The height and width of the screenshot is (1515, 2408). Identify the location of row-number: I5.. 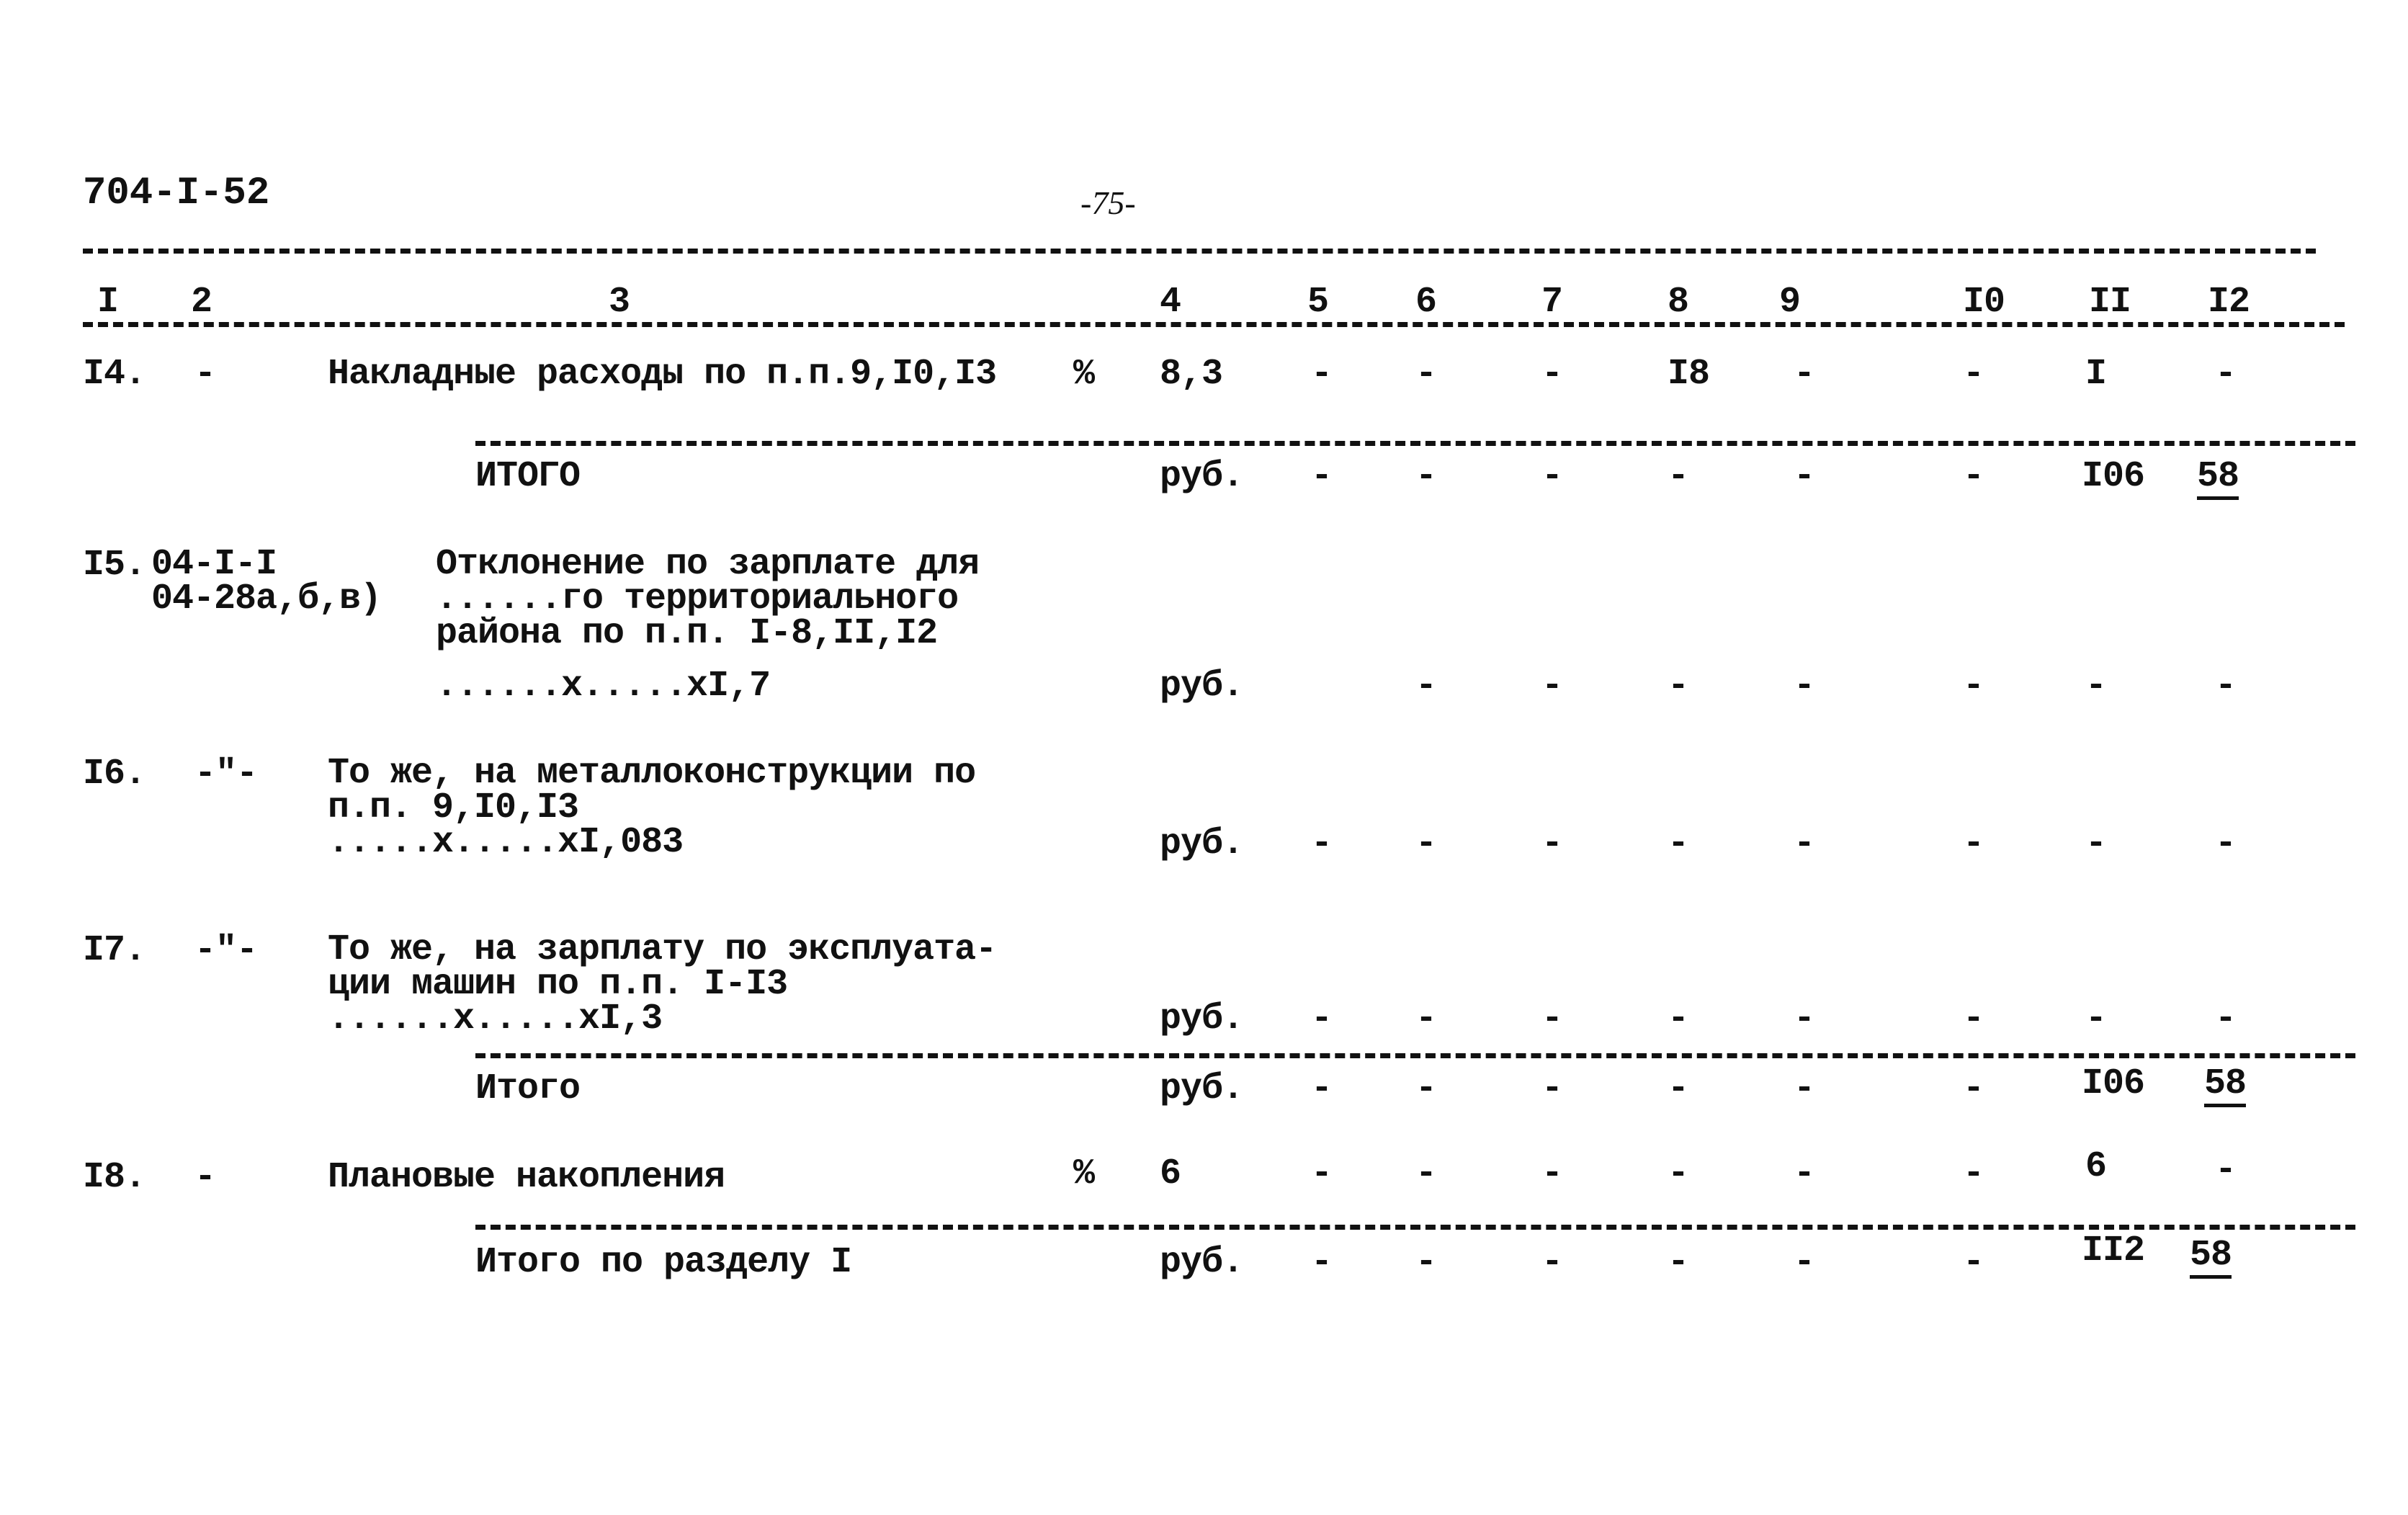
(115, 565).